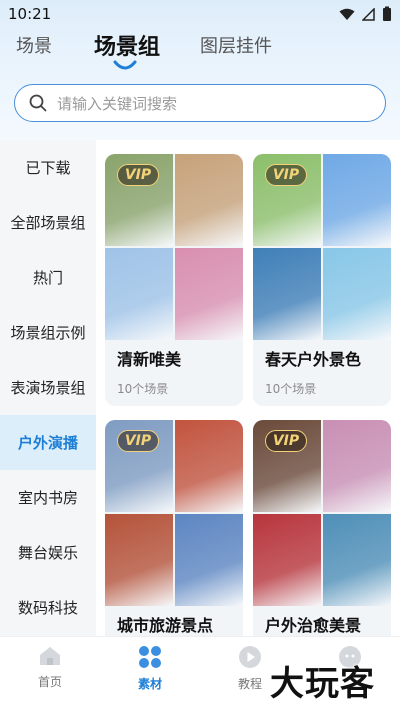  I want to click on card-title: 户外治愈美景, so click(313, 625).